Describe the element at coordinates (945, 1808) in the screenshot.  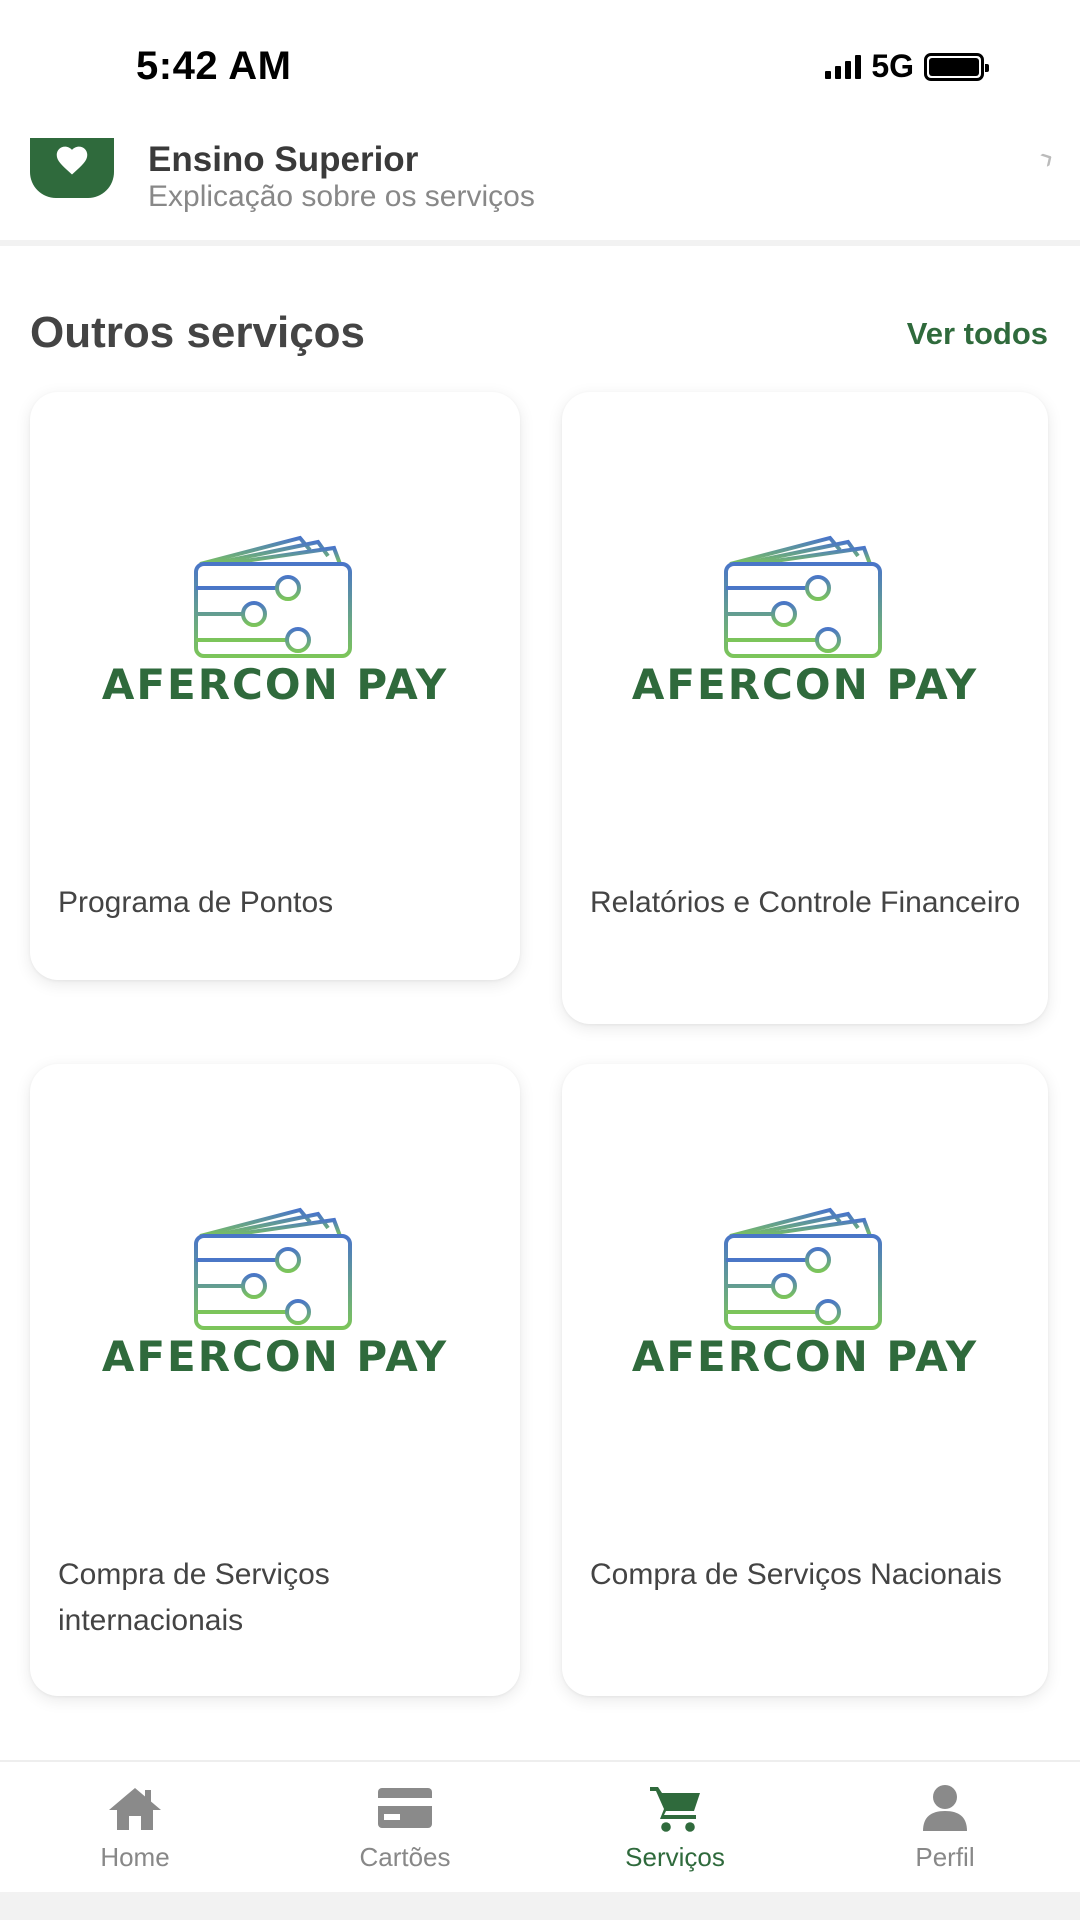
I see `user-icon` at that location.